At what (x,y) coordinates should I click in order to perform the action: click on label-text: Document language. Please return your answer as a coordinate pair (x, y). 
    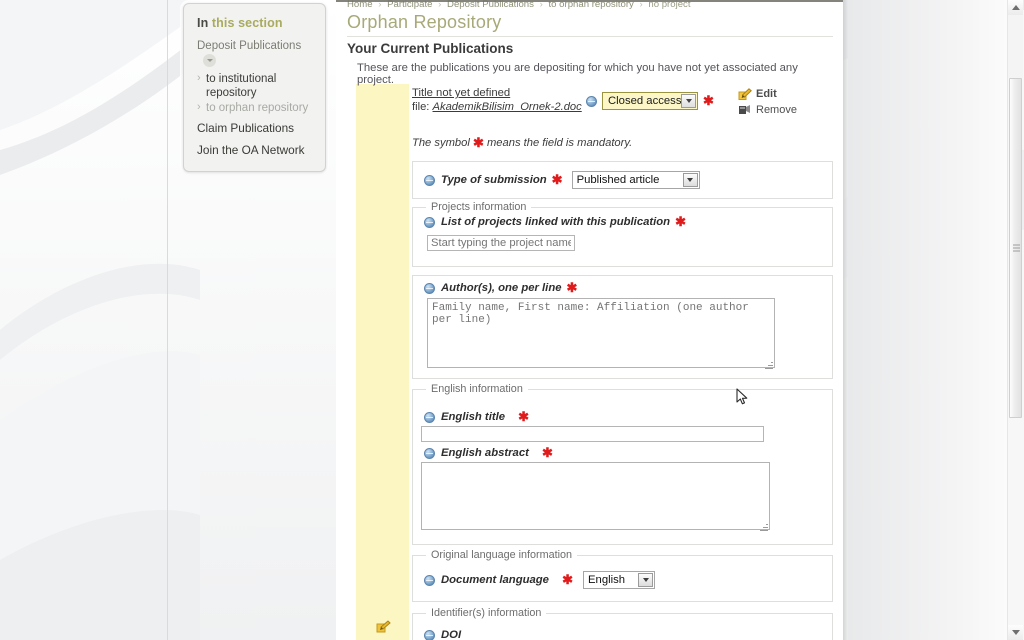
    Looking at the image, I should click on (495, 580).